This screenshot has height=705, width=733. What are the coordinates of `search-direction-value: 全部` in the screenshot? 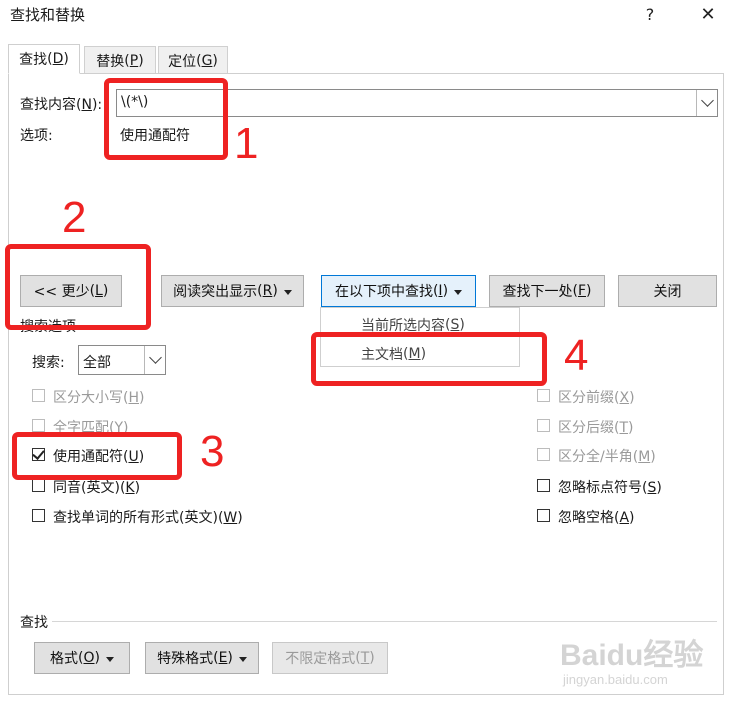 It's located at (97, 363).